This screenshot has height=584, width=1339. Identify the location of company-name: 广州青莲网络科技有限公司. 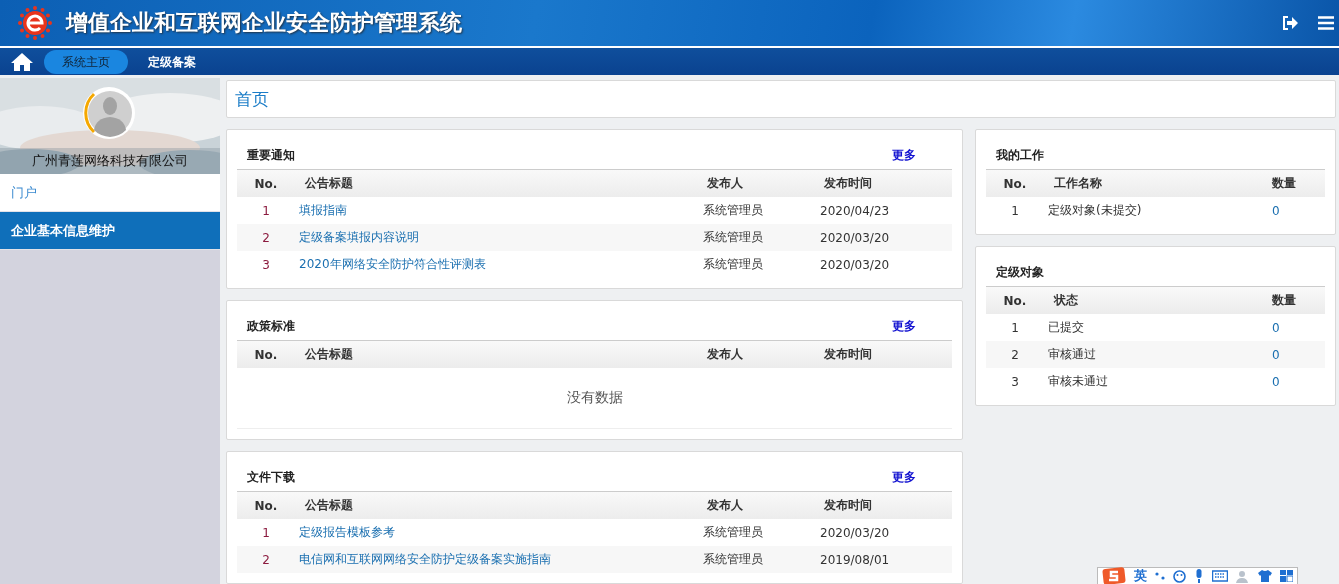
(110, 161).